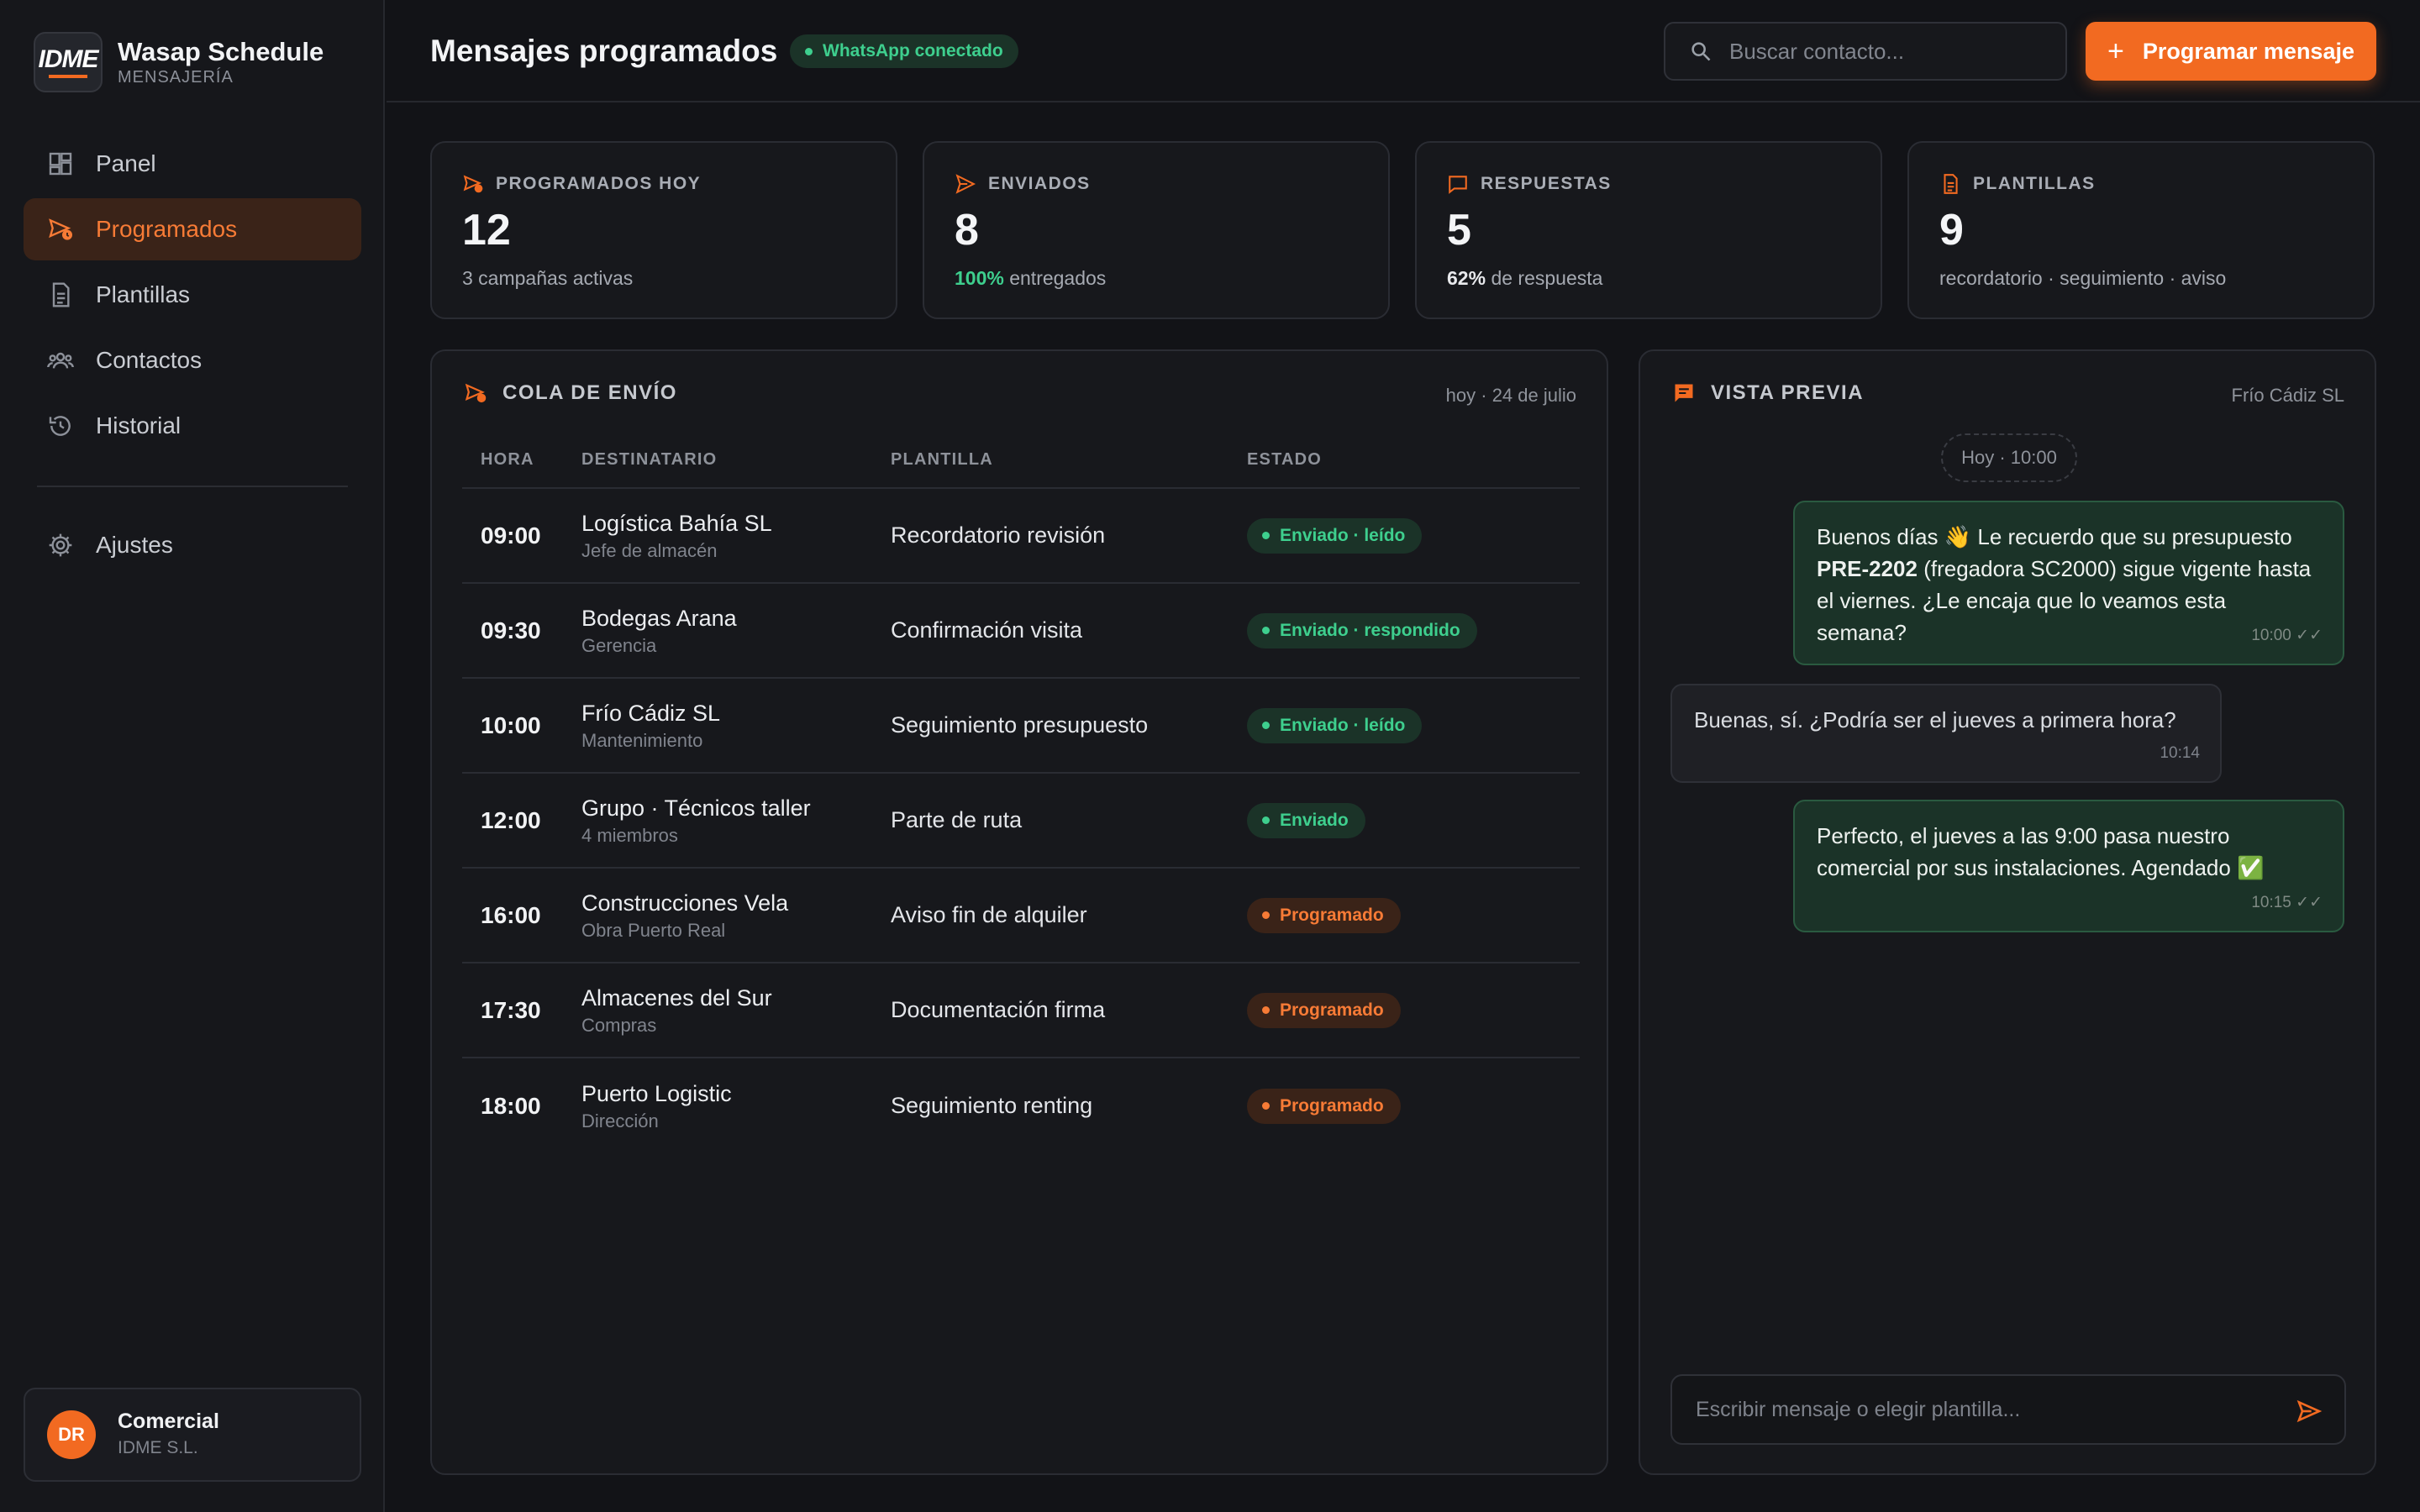 The width and height of the screenshot is (2420, 1512). Describe the element at coordinates (2115, 51) in the screenshot. I see `plus-icon: +` at that location.